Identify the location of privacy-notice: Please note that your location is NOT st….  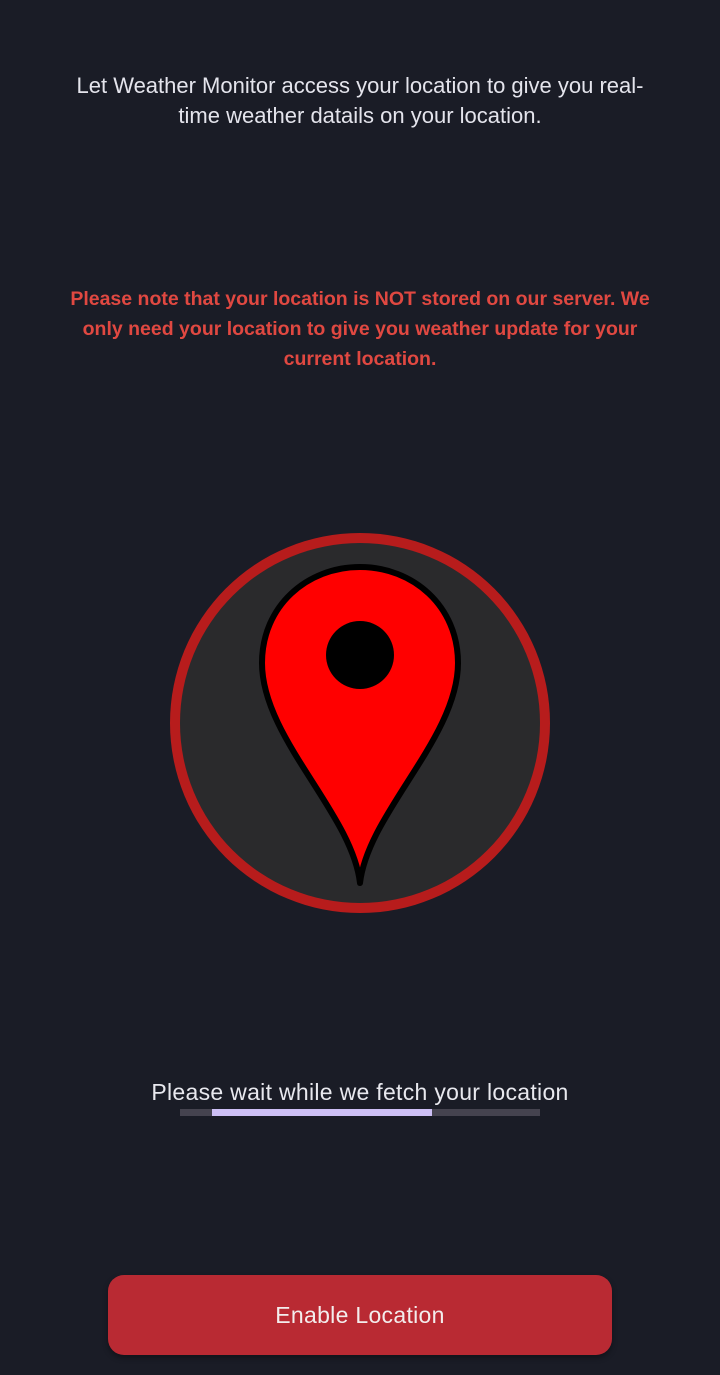
(360, 329).